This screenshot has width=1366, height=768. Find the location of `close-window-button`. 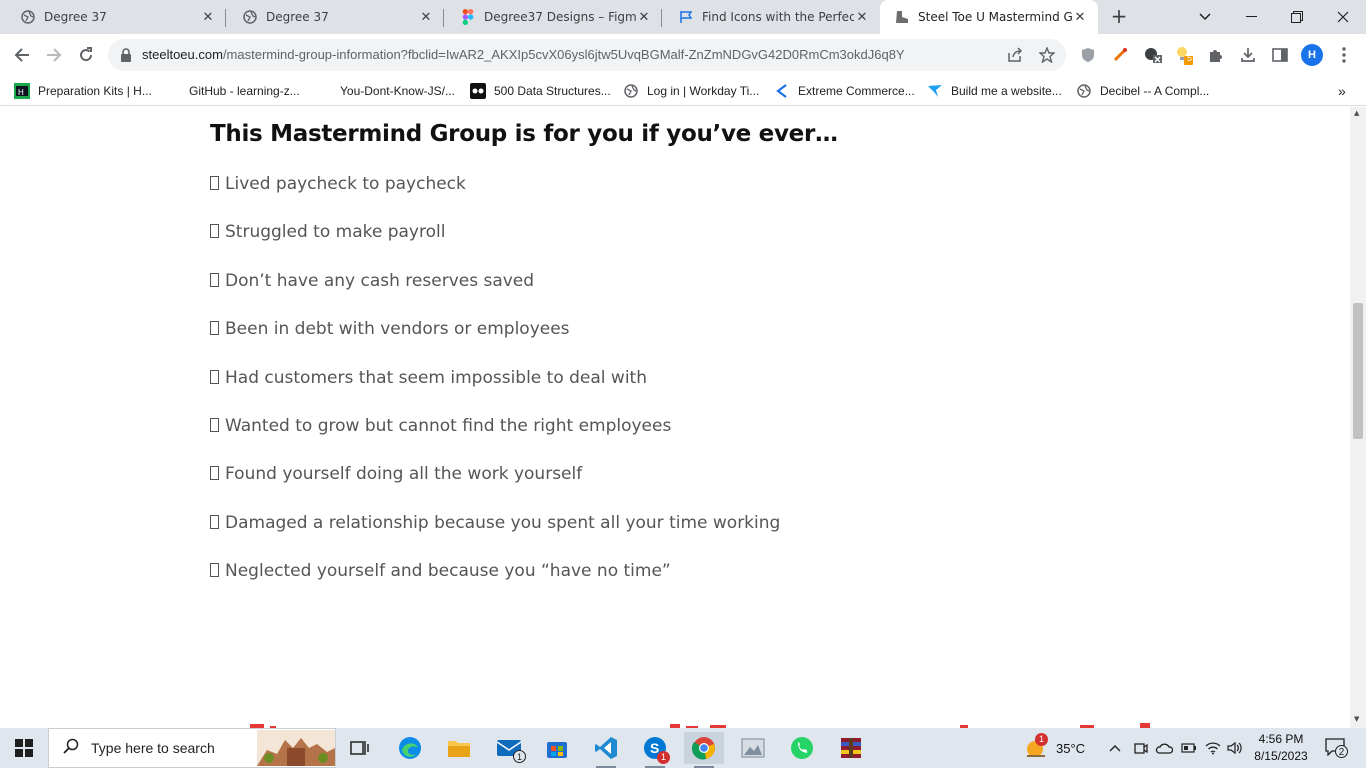

close-window-button is located at coordinates (1343, 17).